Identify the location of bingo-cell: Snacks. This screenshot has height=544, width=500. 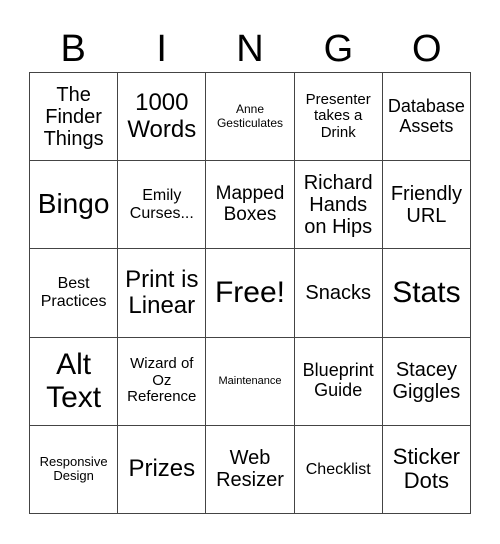
(338, 293).